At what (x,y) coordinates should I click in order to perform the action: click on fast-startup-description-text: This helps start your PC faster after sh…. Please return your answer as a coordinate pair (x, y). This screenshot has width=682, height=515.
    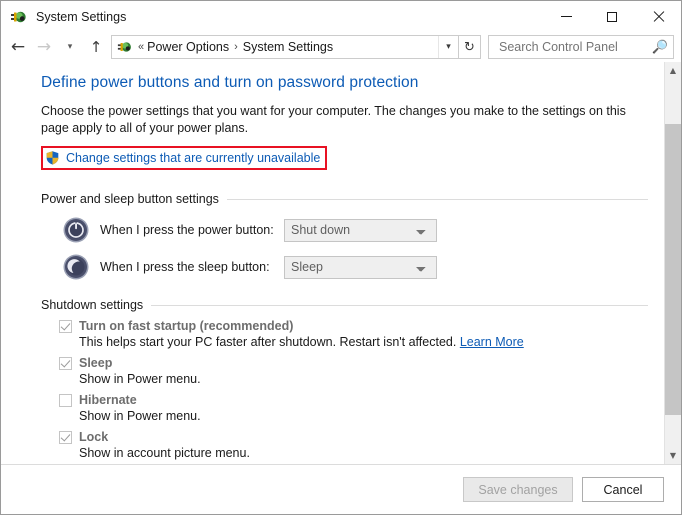
    Looking at the image, I should click on (268, 342).